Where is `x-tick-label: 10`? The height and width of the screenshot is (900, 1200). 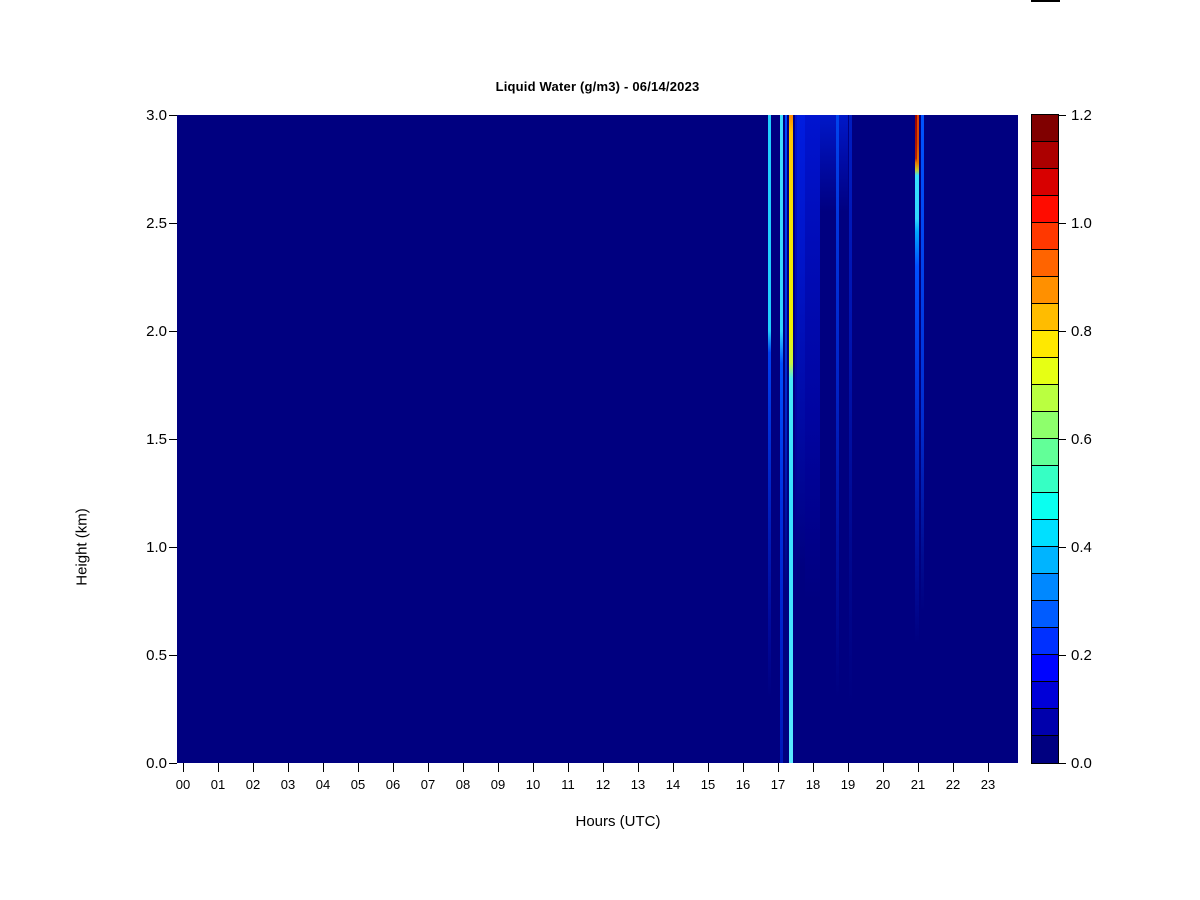
x-tick-label: 10 is located at coordinates (533, 784).